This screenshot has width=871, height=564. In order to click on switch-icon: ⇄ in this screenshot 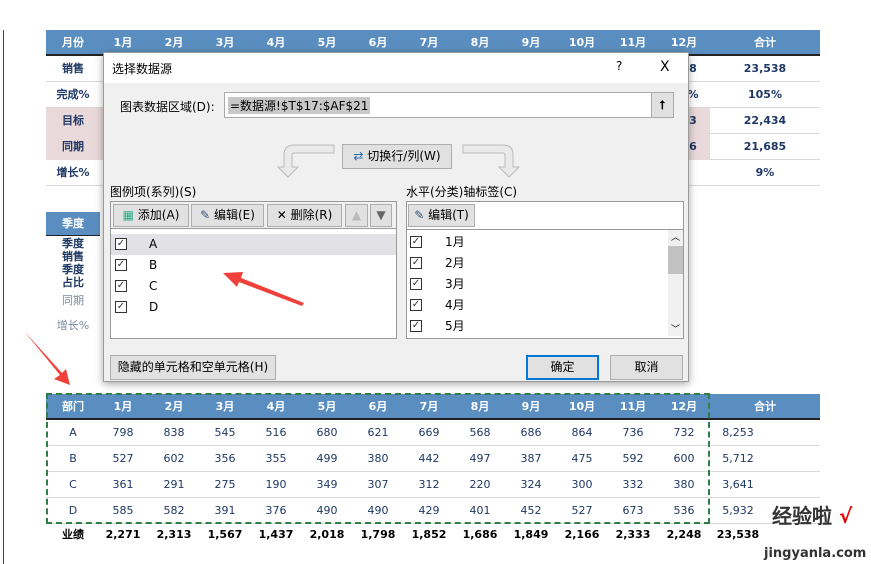, I will do `click(358, 156)`.